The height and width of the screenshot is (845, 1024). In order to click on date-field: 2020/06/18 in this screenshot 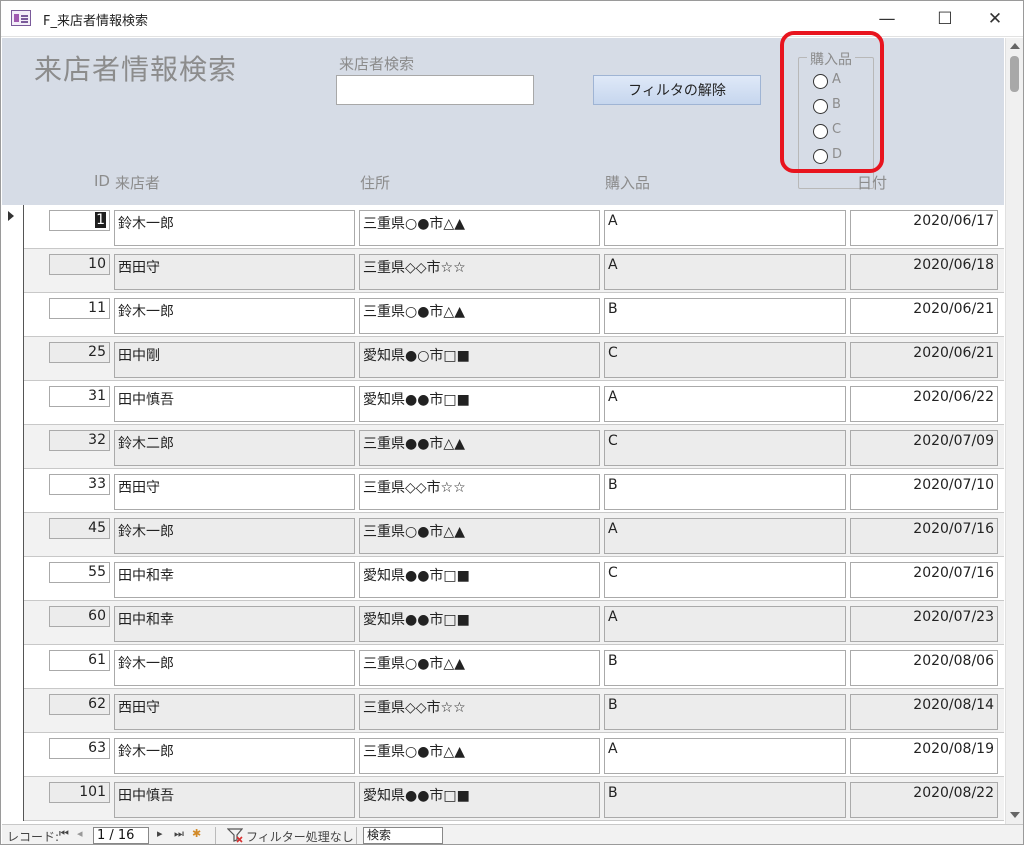, I will do `click(924, 272)`.